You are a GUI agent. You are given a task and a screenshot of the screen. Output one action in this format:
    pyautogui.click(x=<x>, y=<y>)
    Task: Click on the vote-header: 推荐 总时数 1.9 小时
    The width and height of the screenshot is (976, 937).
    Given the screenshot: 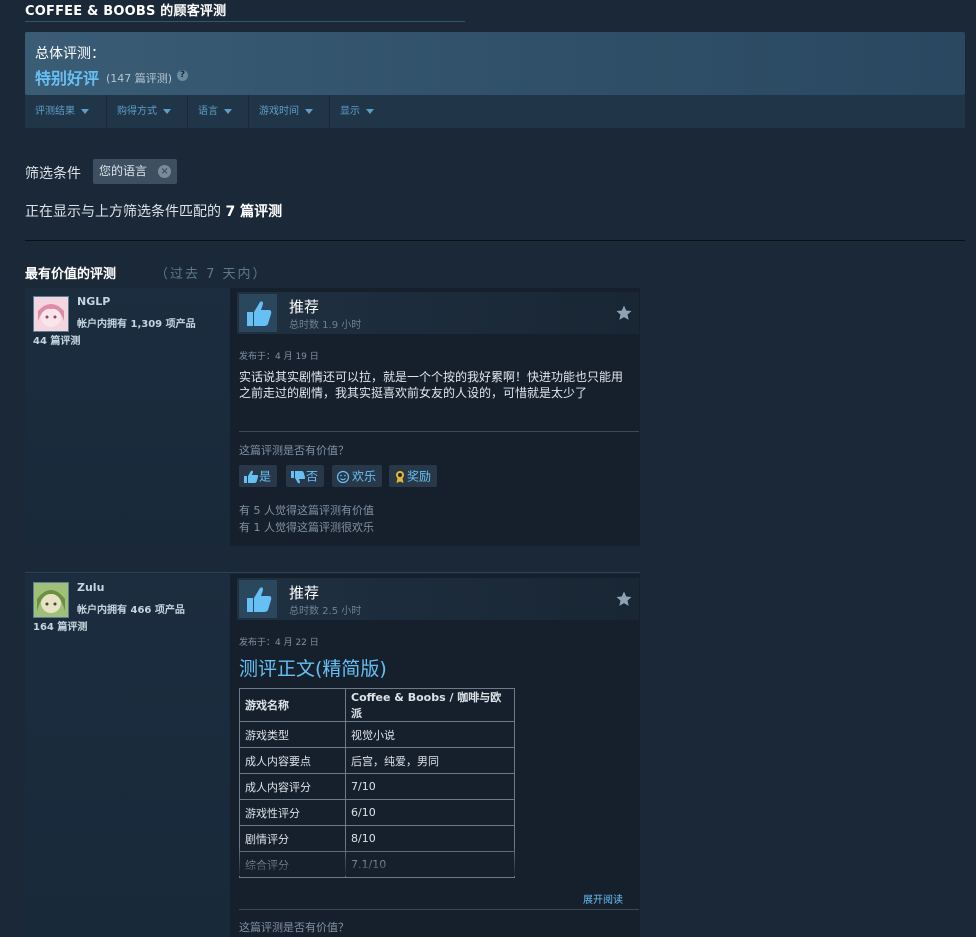 What is the action you would take?
    pyautogui.click(x=438, y=313)
    